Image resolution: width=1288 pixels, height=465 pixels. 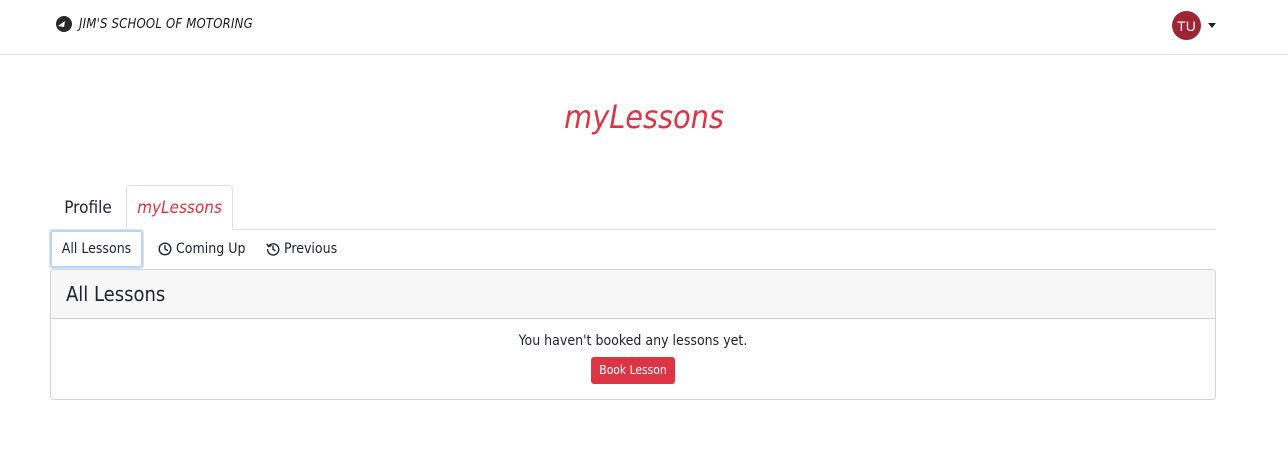 I want to click on tab-all-lessons-label: All Lessons, so click(x=96, y=249).